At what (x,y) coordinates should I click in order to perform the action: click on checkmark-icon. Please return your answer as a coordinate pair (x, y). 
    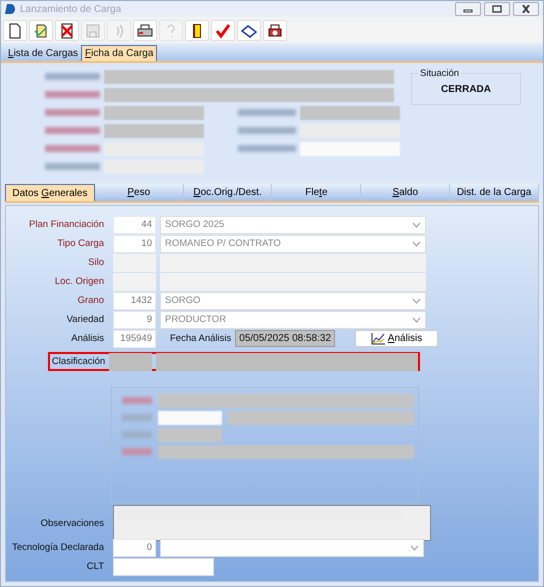
    Looking at the image, I should click on (223, 30).